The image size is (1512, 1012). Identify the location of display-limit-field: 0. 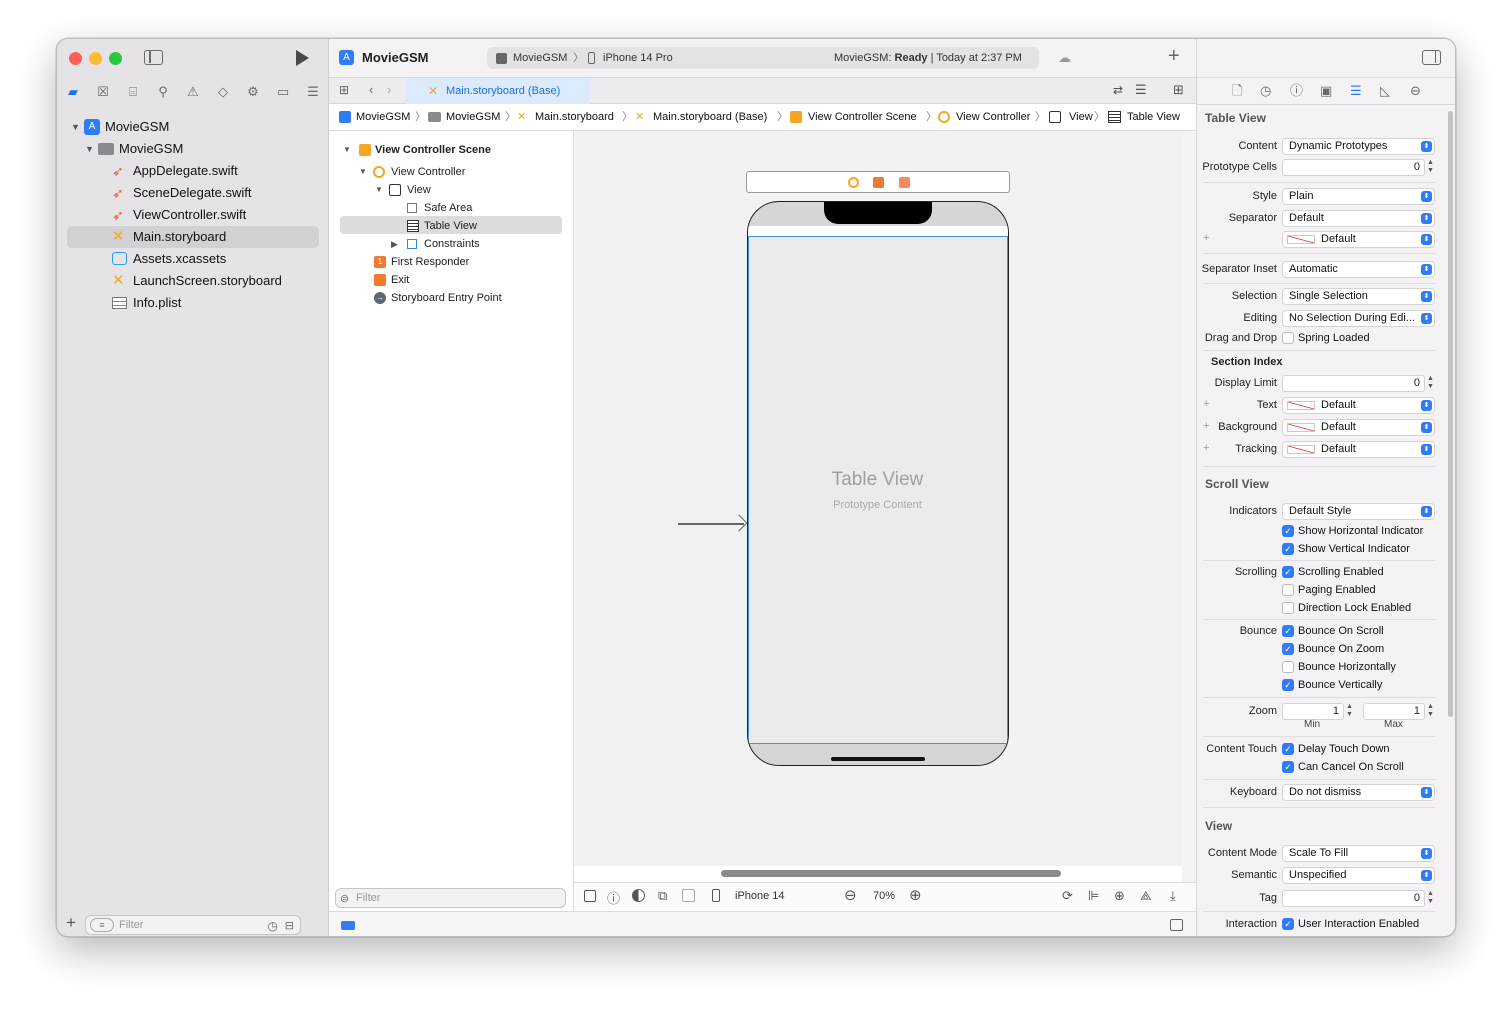
(1353, 383).